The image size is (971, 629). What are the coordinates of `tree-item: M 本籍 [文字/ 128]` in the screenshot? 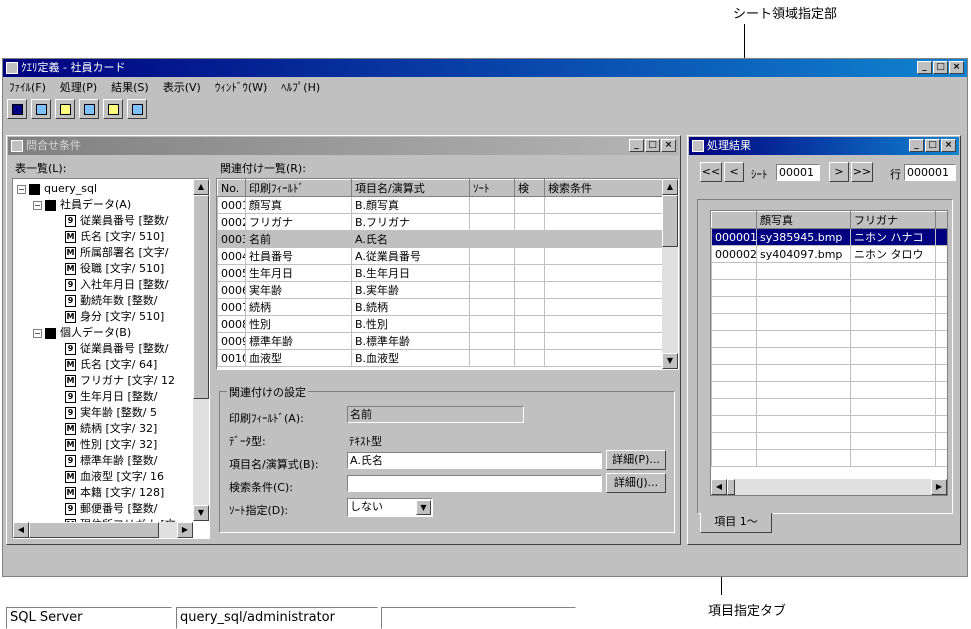 It's located at (114, 493).